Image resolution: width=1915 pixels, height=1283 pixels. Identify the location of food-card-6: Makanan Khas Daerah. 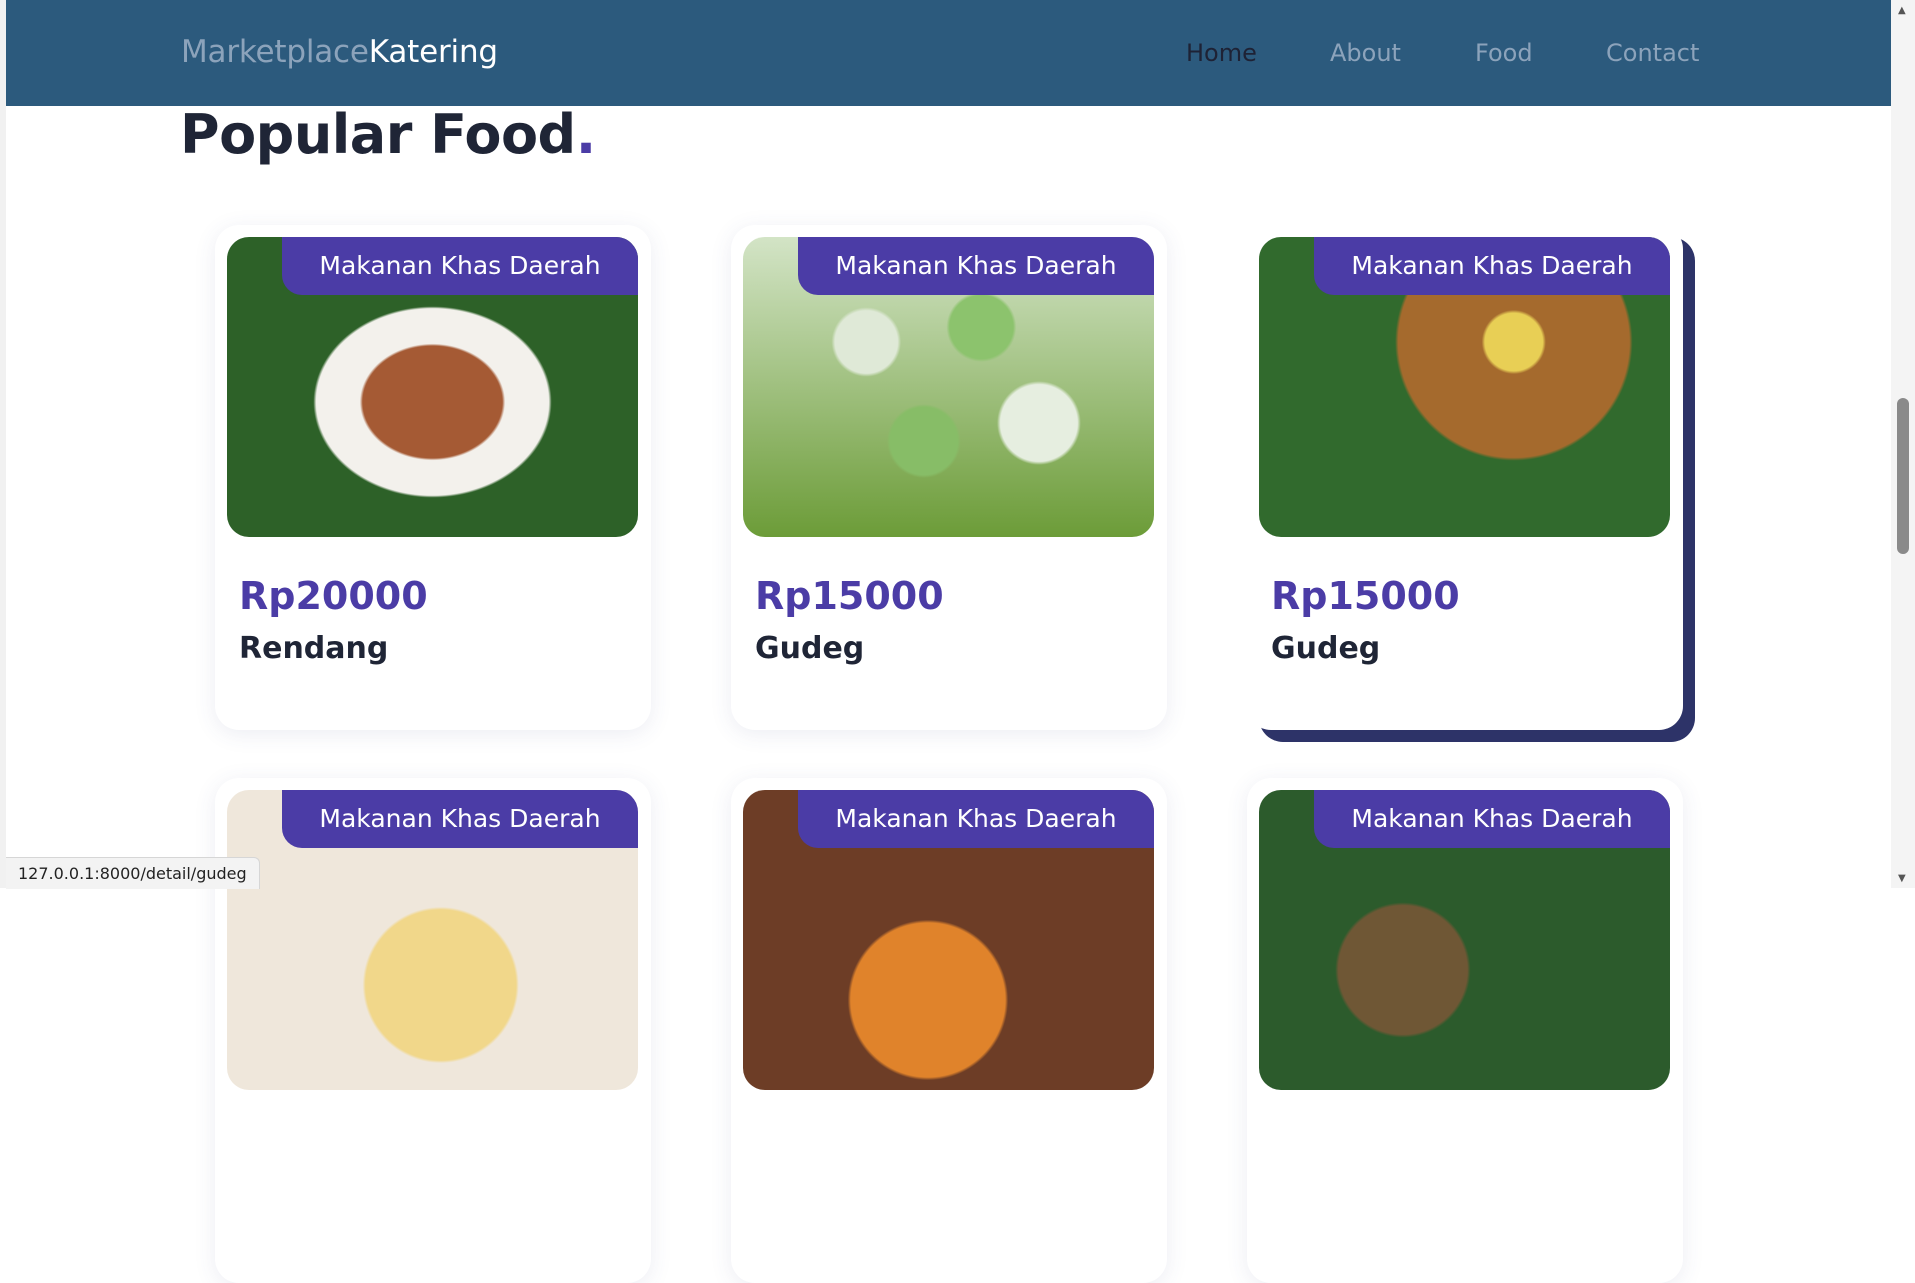
(1465, 1030).